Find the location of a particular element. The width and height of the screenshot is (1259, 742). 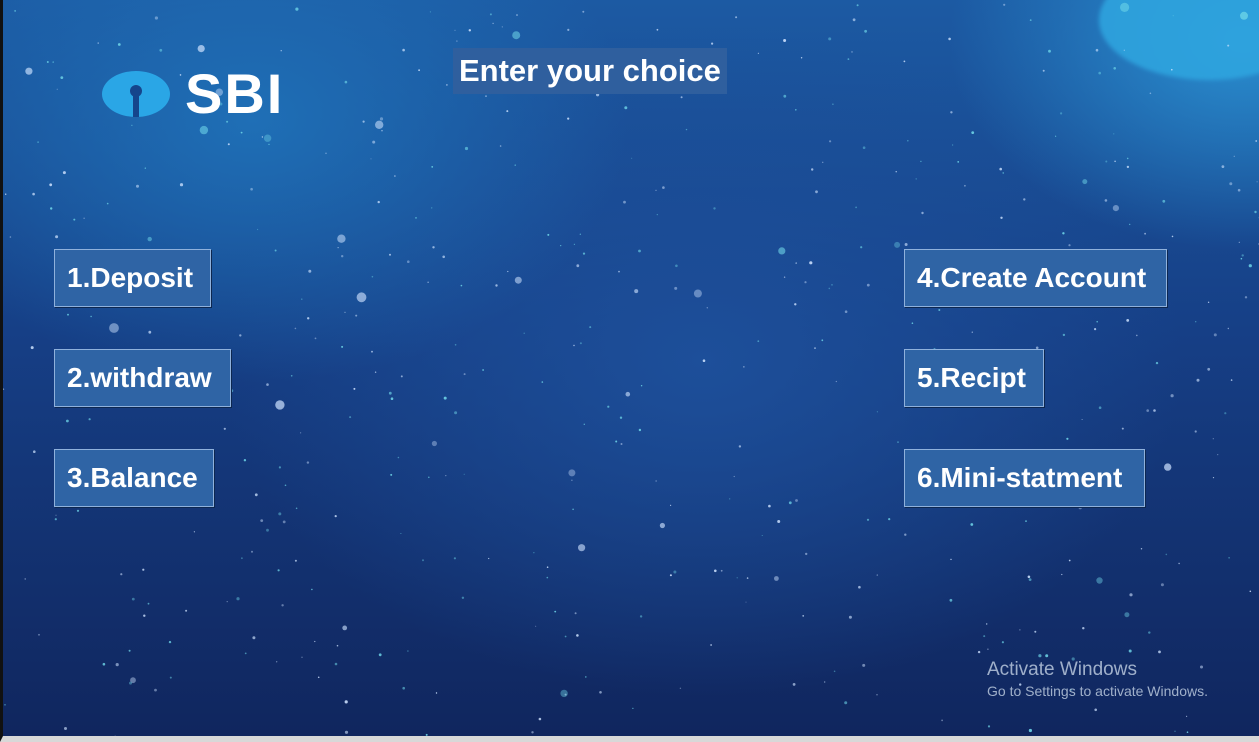

withdraw-button: 2.withdraw is located at coordinates (142, 378).